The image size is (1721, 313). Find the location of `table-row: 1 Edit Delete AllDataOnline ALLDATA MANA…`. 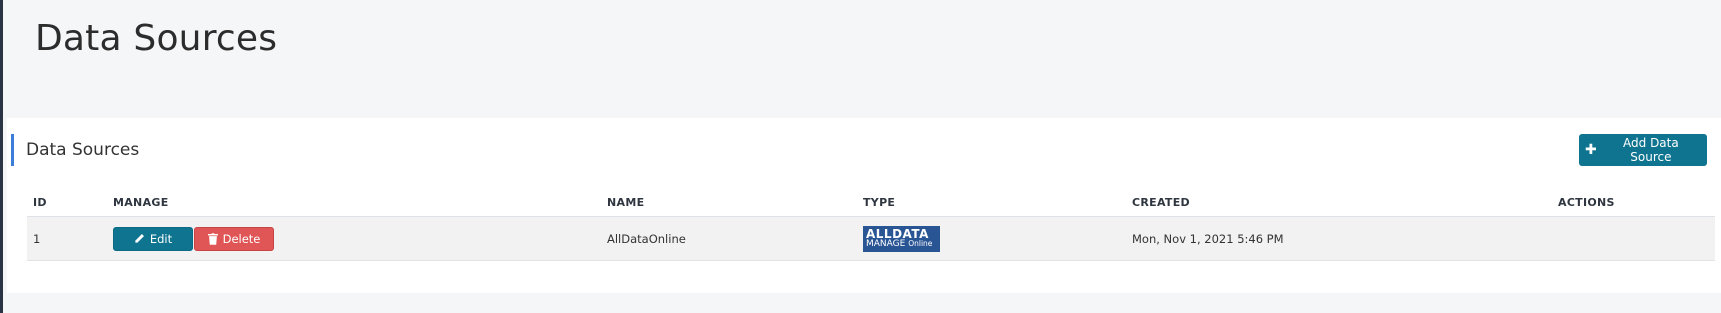

table-row: 1 Edit Delete AllDataOnline ALLDATA MANA… is located at coordinates (871, 239).